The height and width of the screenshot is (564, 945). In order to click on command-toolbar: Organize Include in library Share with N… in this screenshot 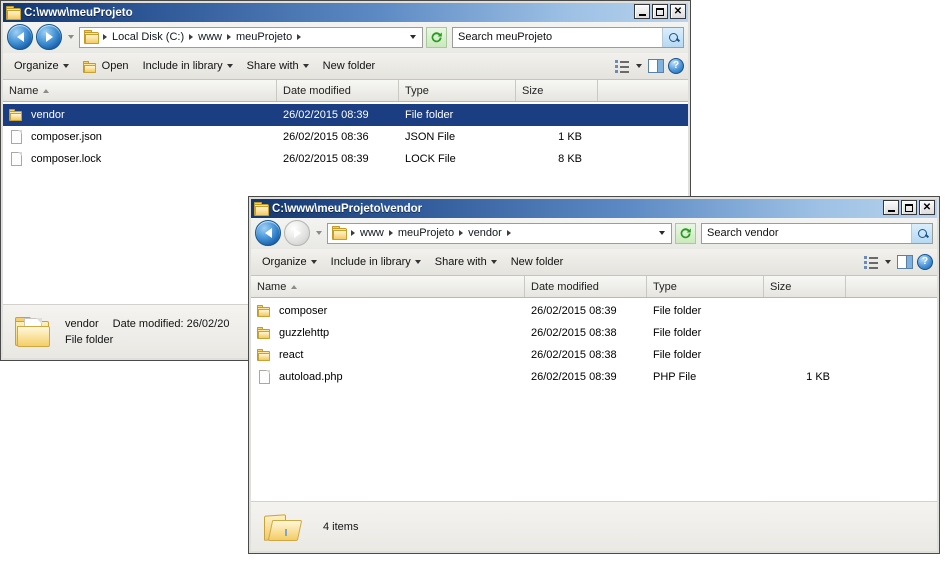, I will do `click(594, 261)`.